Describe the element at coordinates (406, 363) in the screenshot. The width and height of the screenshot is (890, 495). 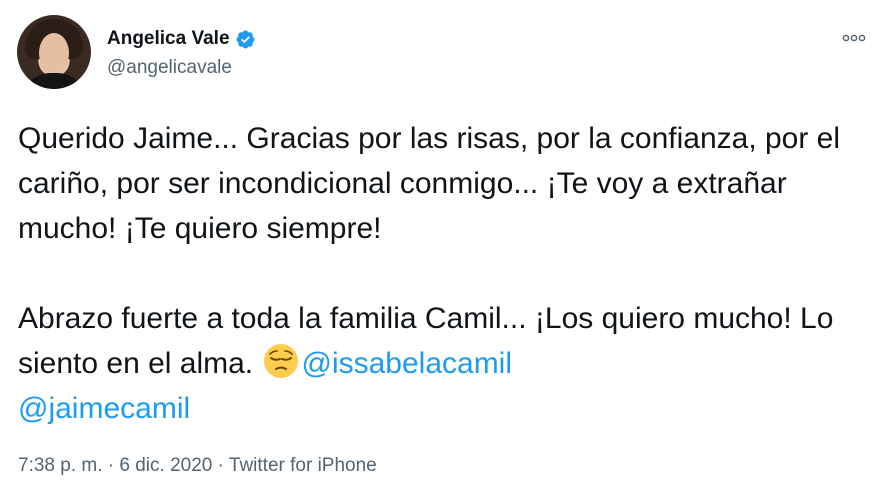
I see `mention-issabelacamil: @issabelacamil` at that location.